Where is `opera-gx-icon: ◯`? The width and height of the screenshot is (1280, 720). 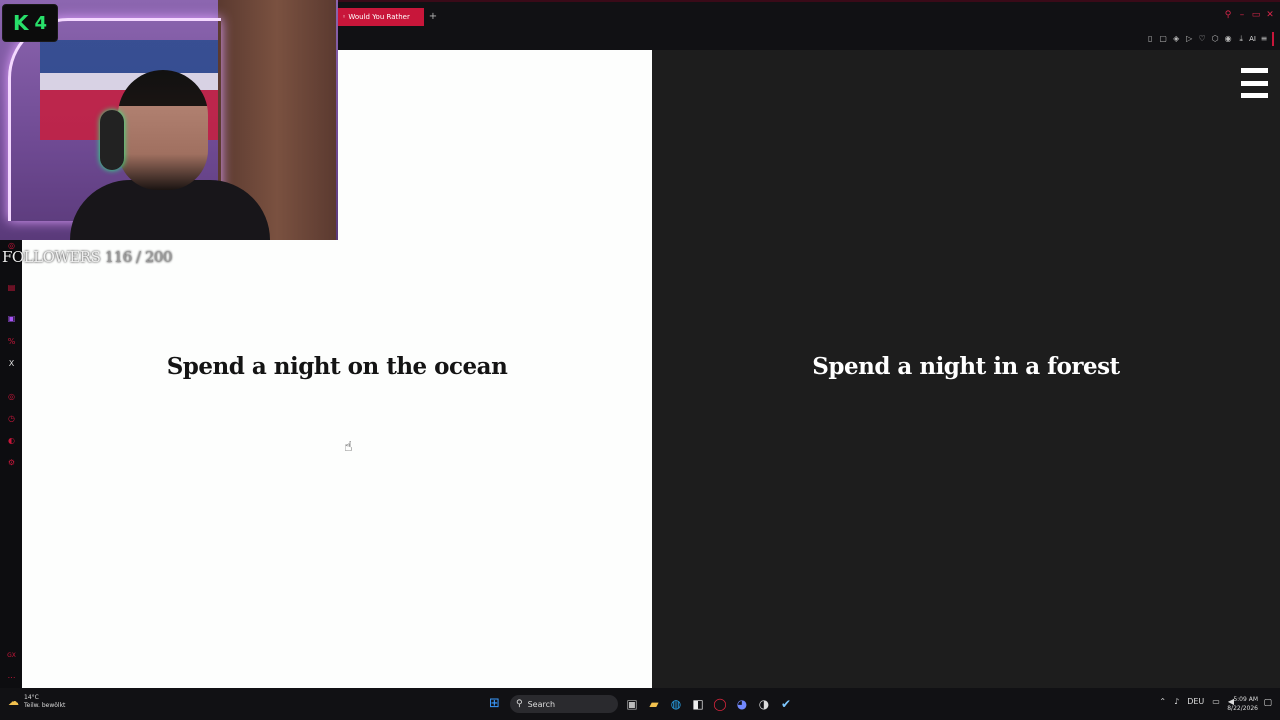
opera-gx-icon: ◯ is located at coordinates (720, 704).